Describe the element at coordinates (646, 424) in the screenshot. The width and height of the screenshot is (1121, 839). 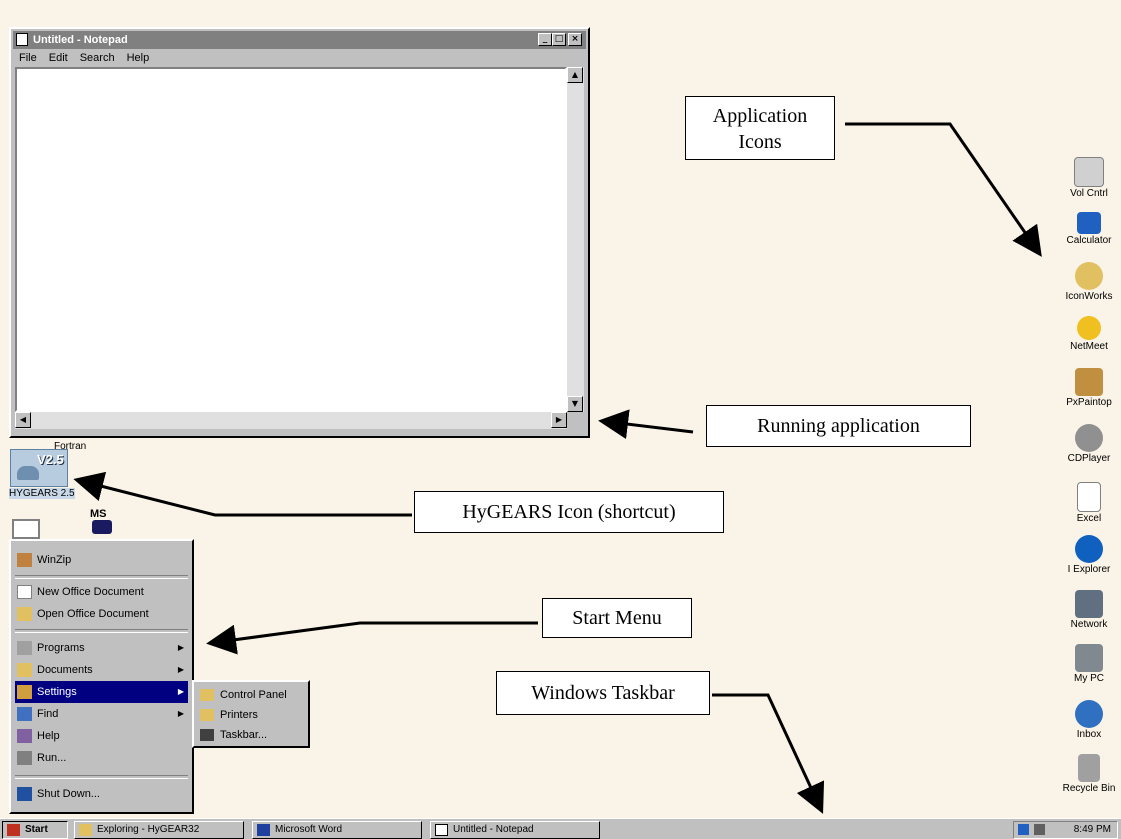
I see `arrow-to-running-app` at that location.